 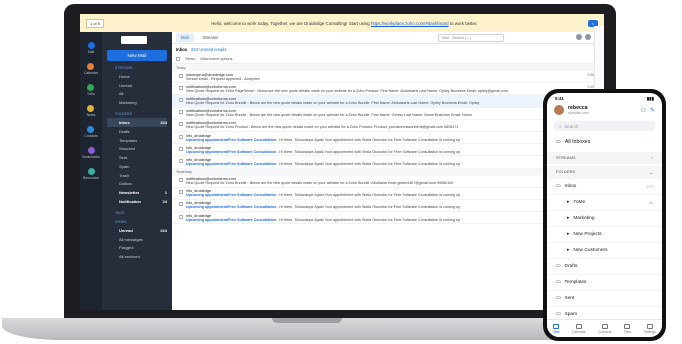 What do you see at coordinates (571, 266) in the screenshot?
I see `phone-folder-label: Drafts` at bounding box center [571, 266].